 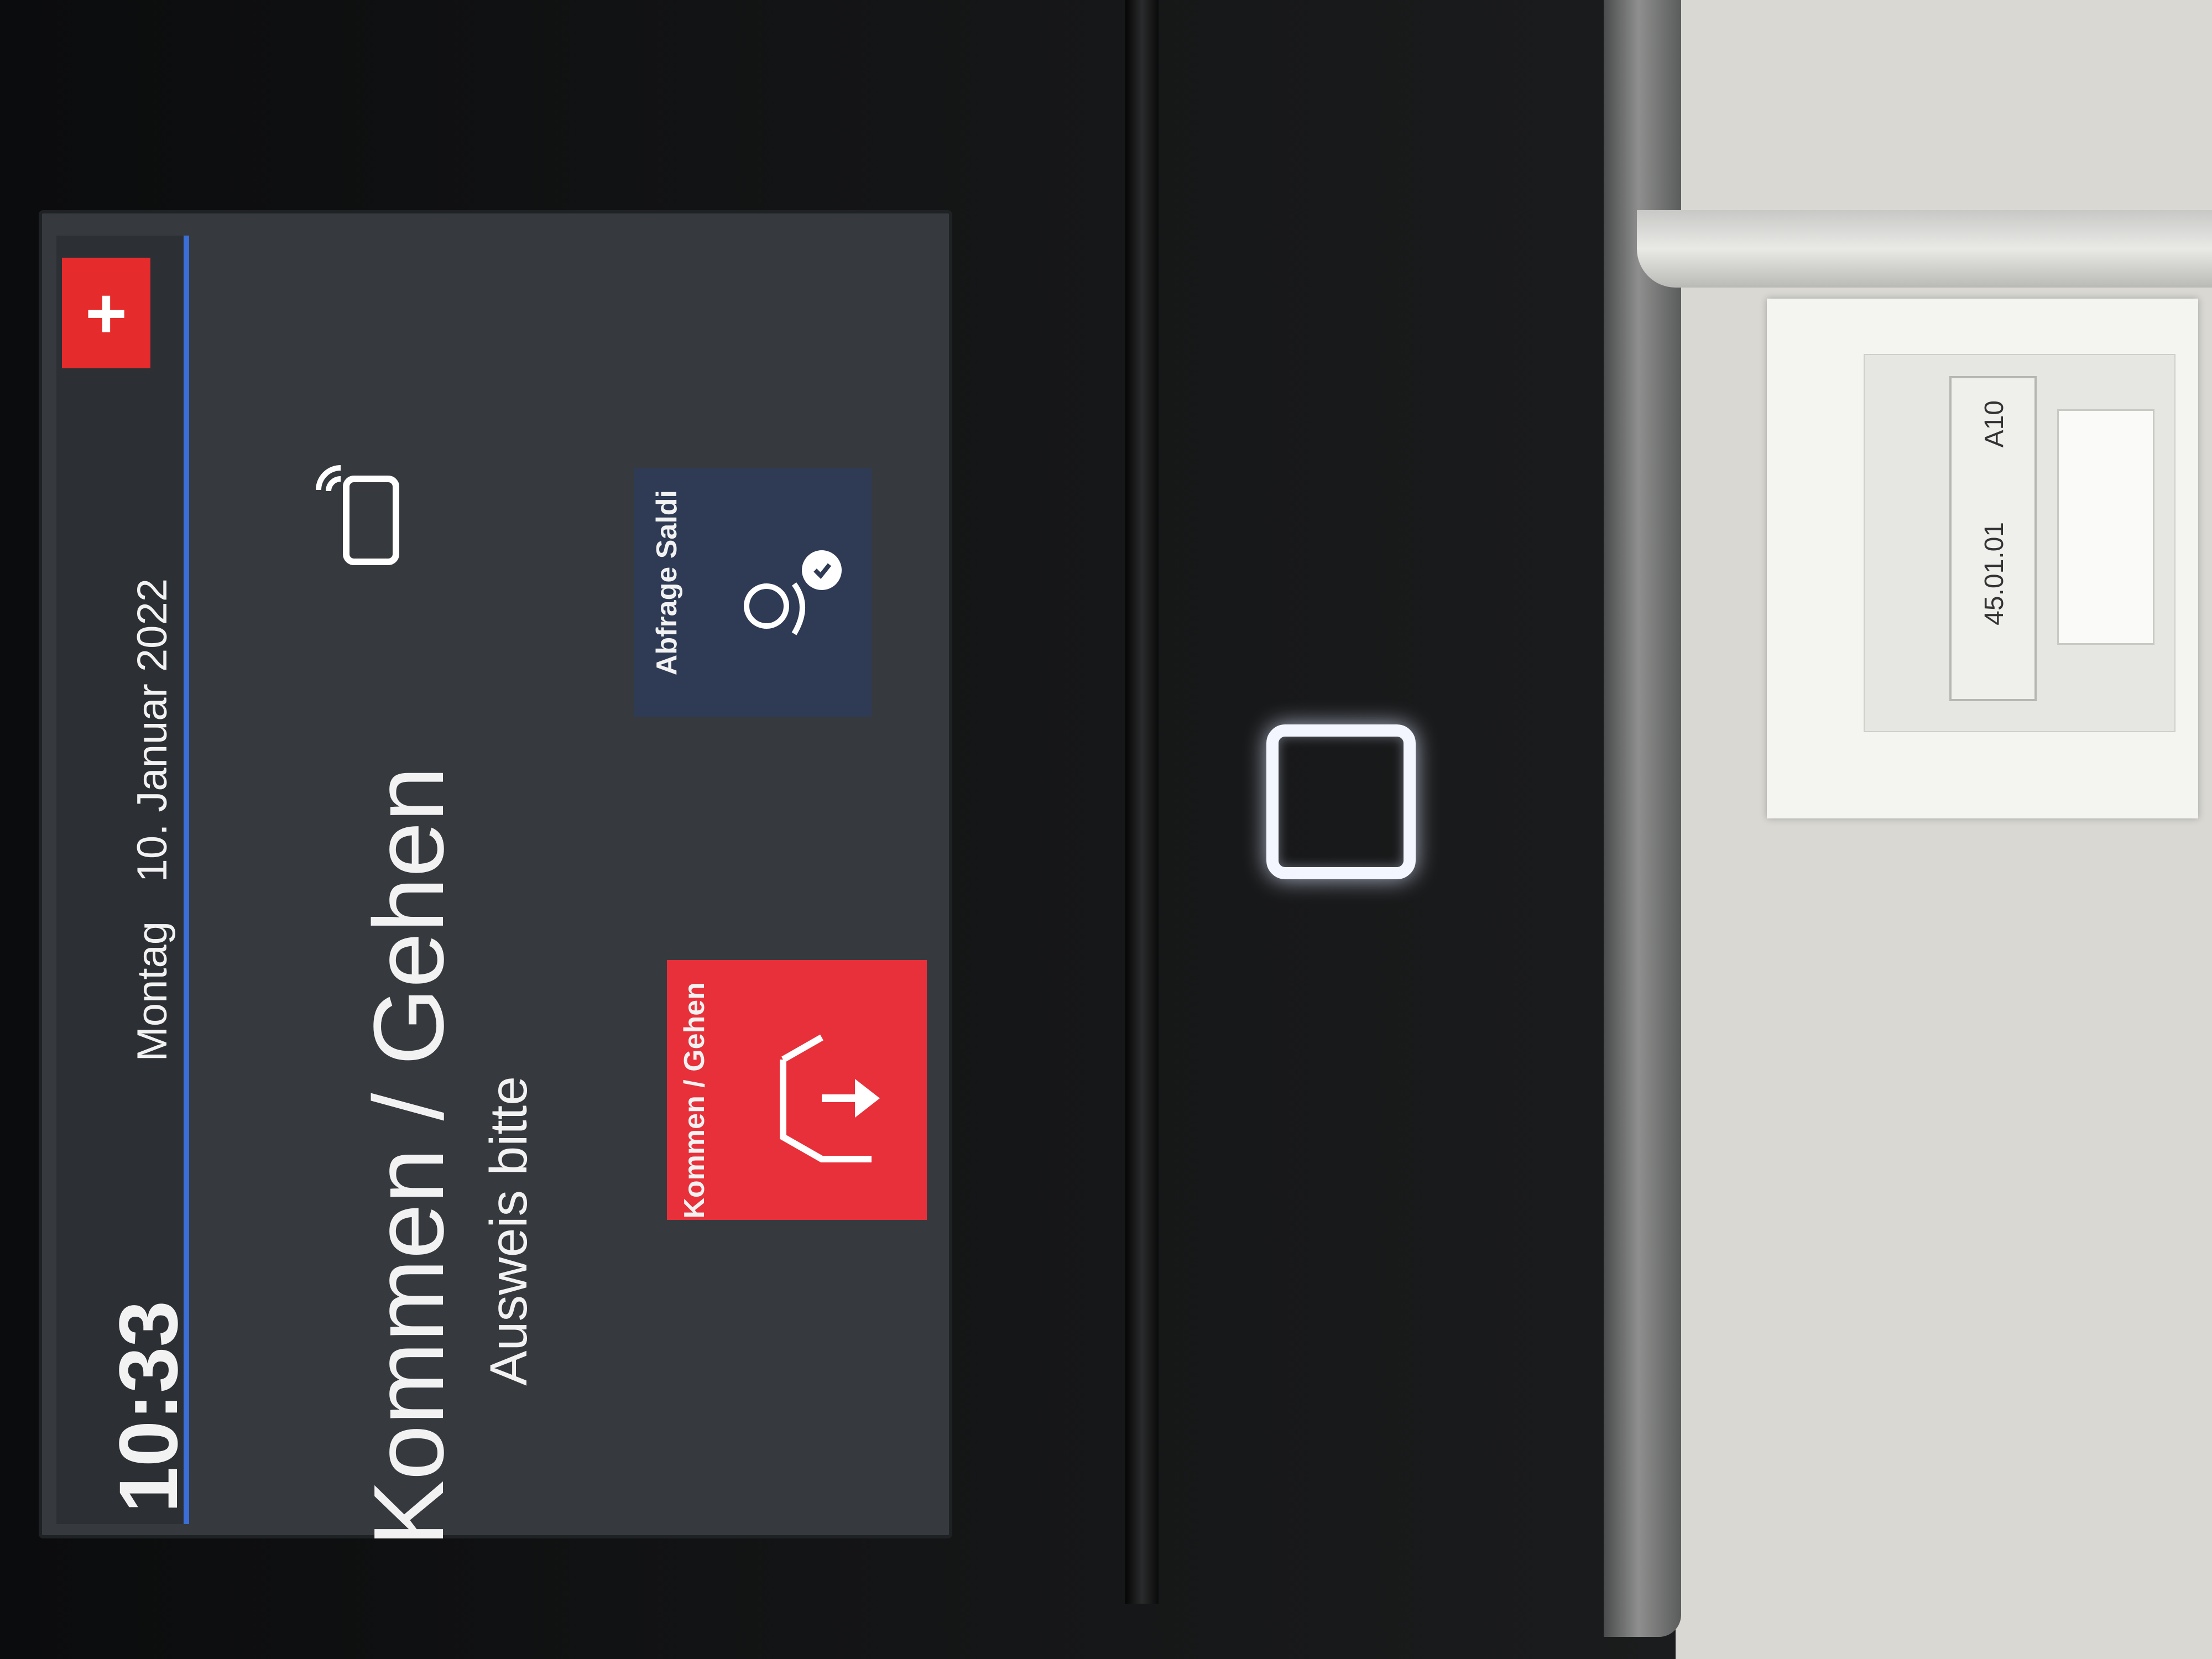 I want to click on swiss-flag-icon: +, so click(x=106, y=313).